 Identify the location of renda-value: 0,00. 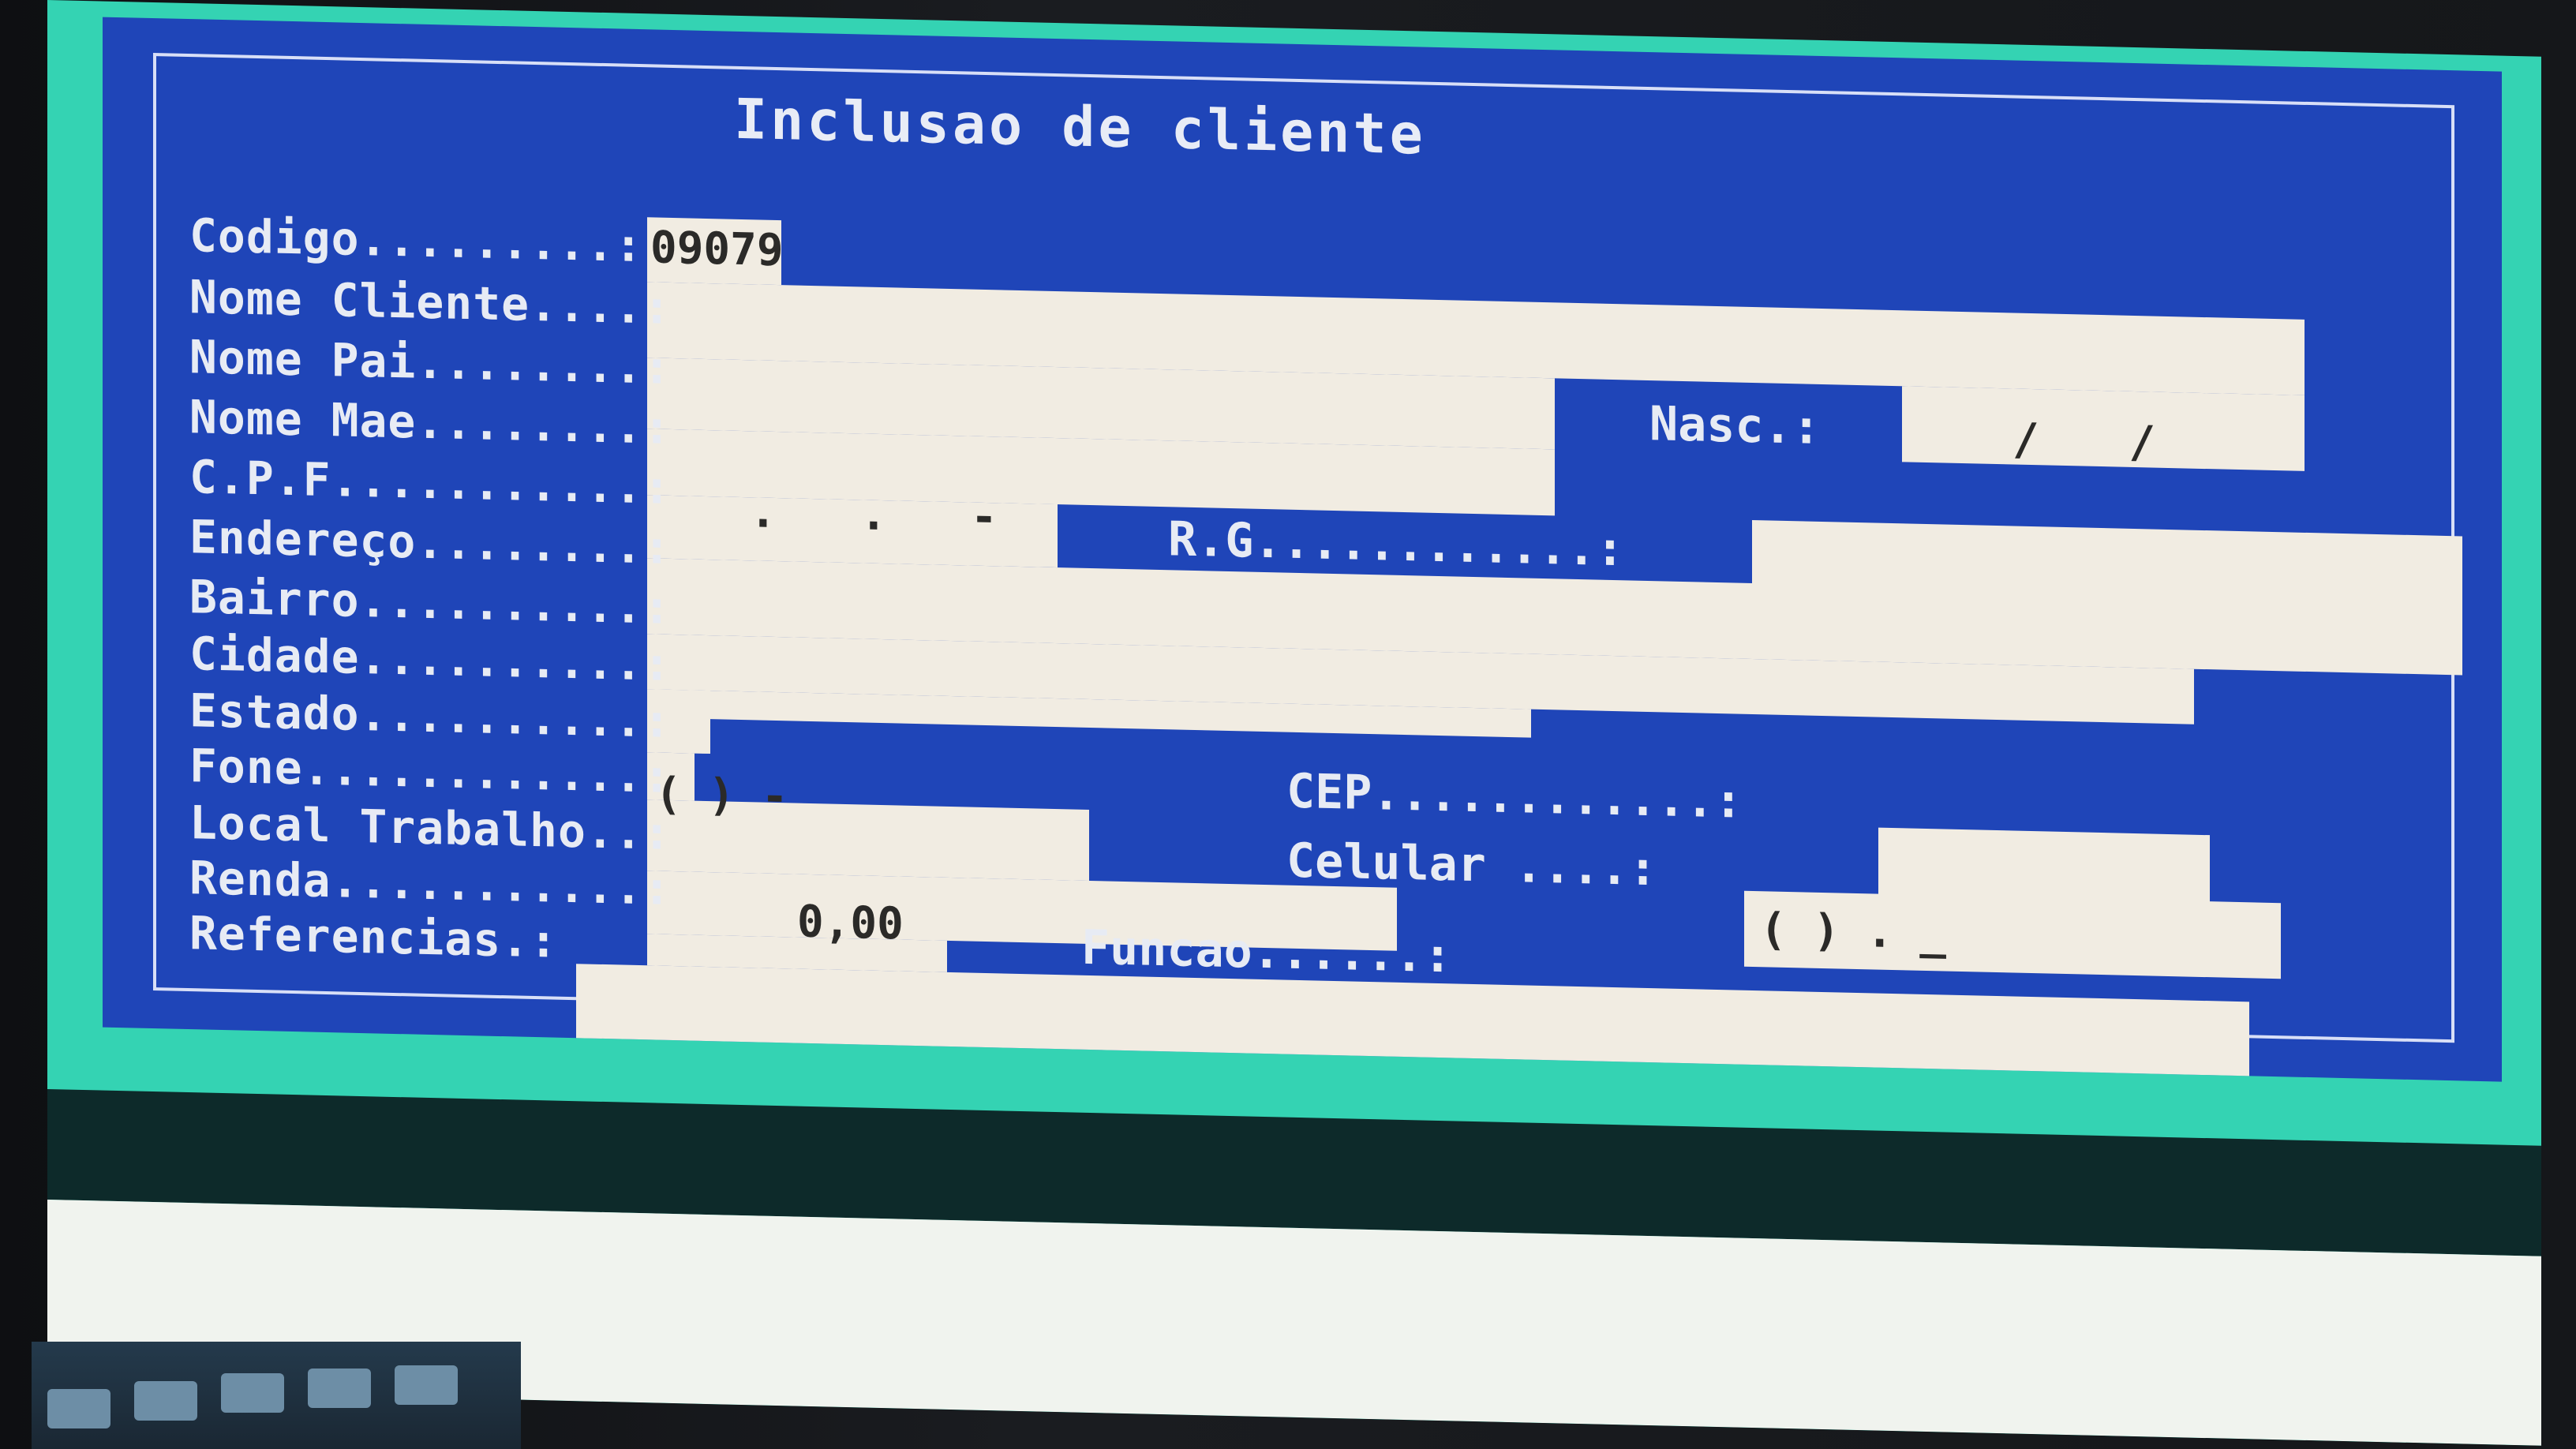
(850, 923).